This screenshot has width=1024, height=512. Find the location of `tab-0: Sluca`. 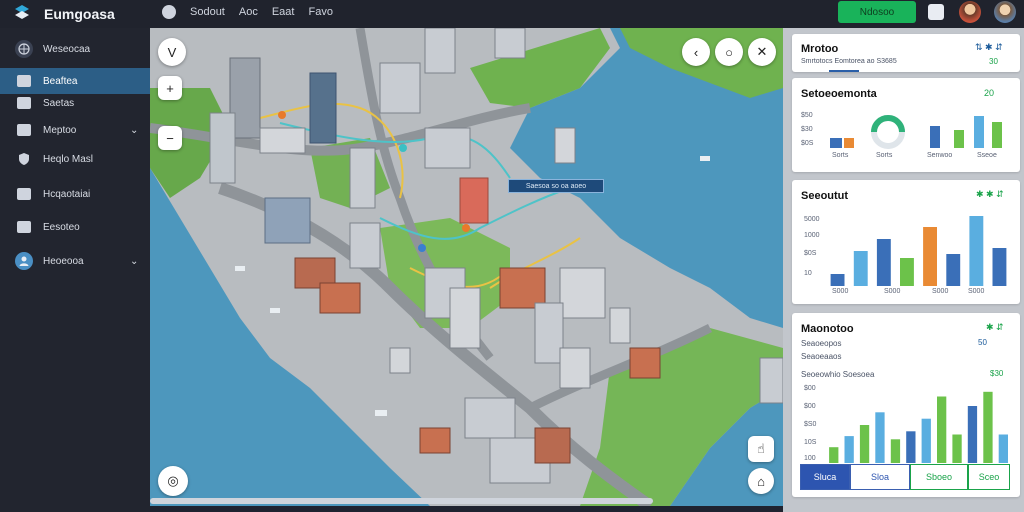

tab-0: Sluca is located at coordinates (825, 477).